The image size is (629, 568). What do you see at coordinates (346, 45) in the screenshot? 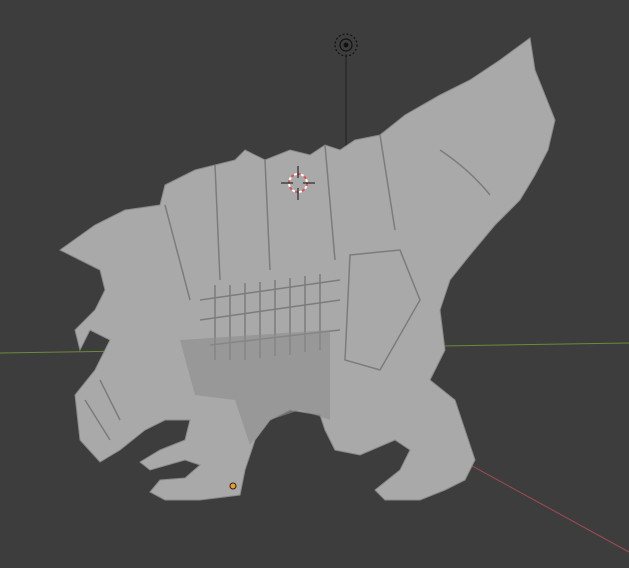
I see `light-icon` at bounding box center [346, 45].